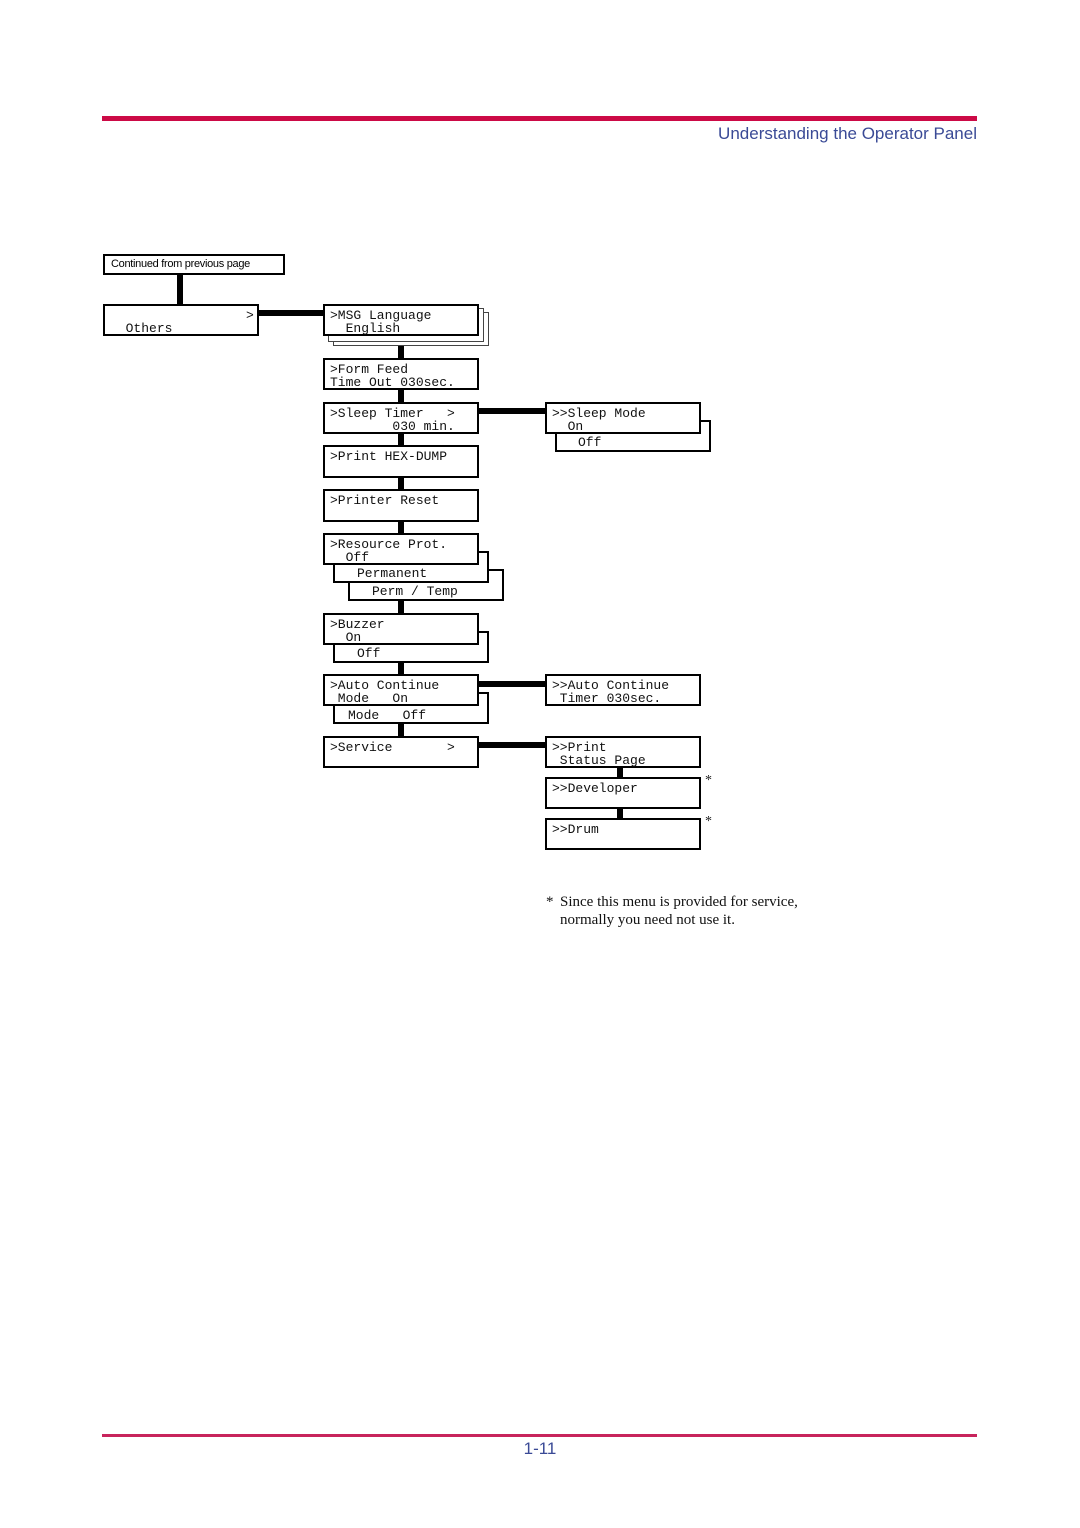  Describe the element at coordinates (365, 328) in the screenshot. I see `msg-language-value: English` at that location.